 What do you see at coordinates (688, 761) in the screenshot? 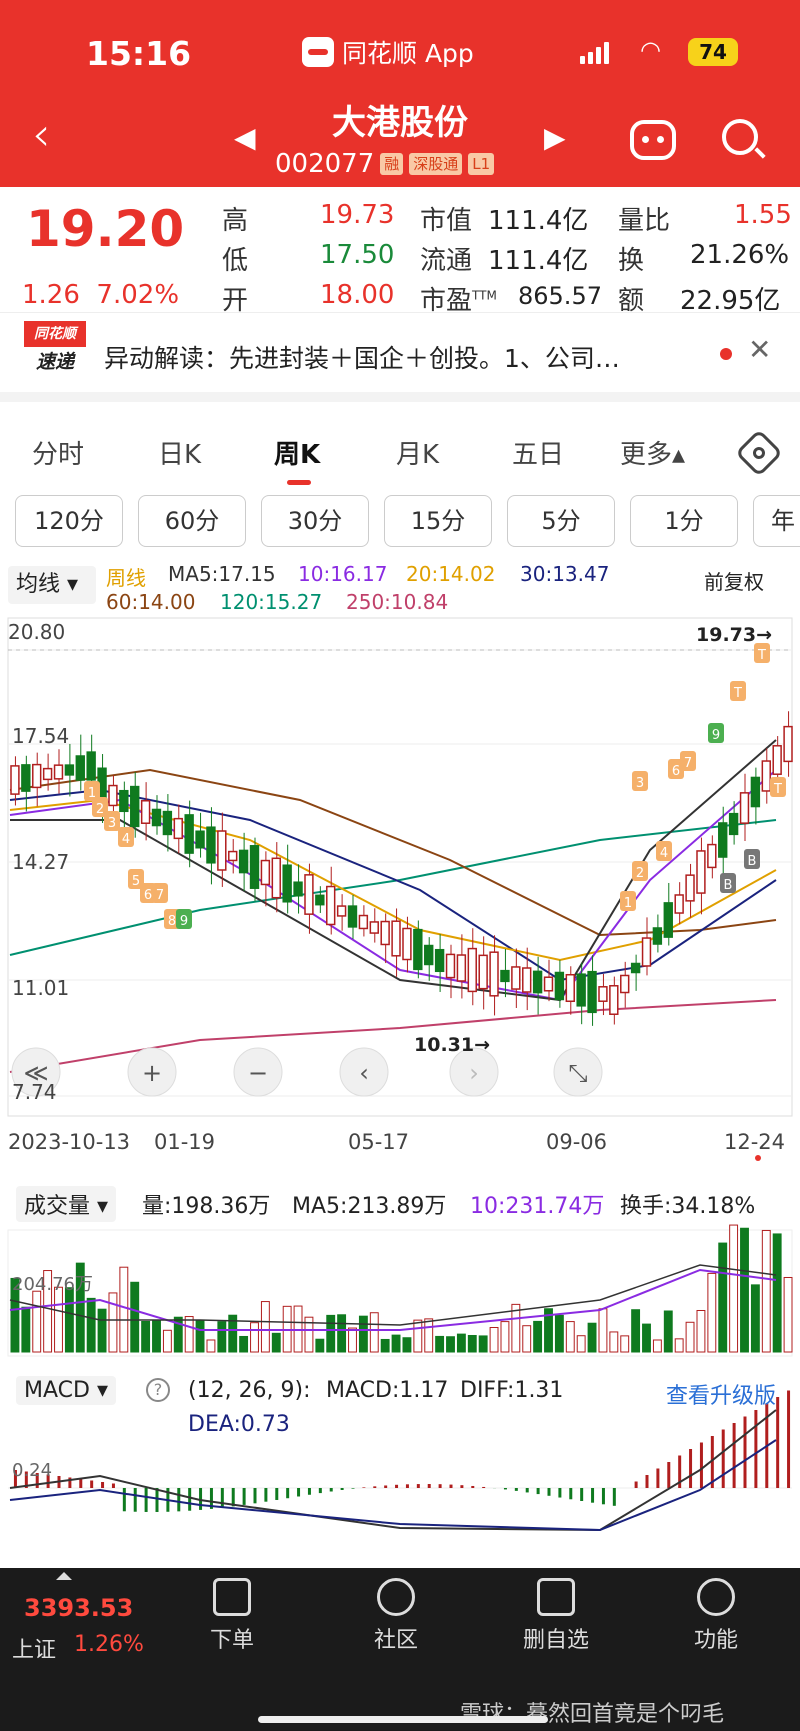
I see `signal-mark: 7` at bounding box center [688, 761].